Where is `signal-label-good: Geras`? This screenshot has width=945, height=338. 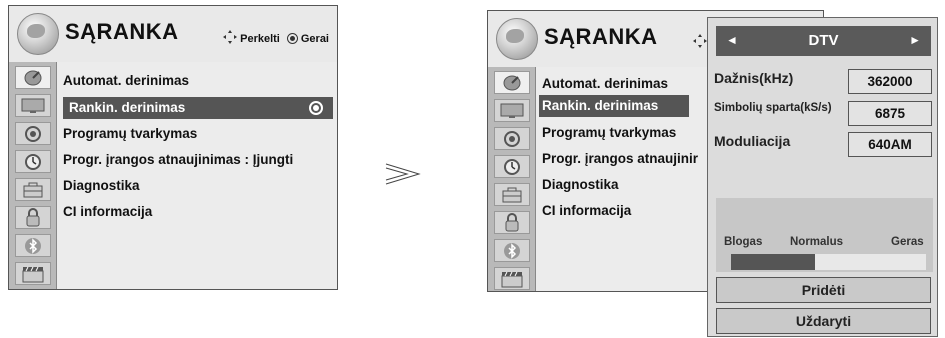 signal-label-good: Geras is located at coordinates (907, 242).